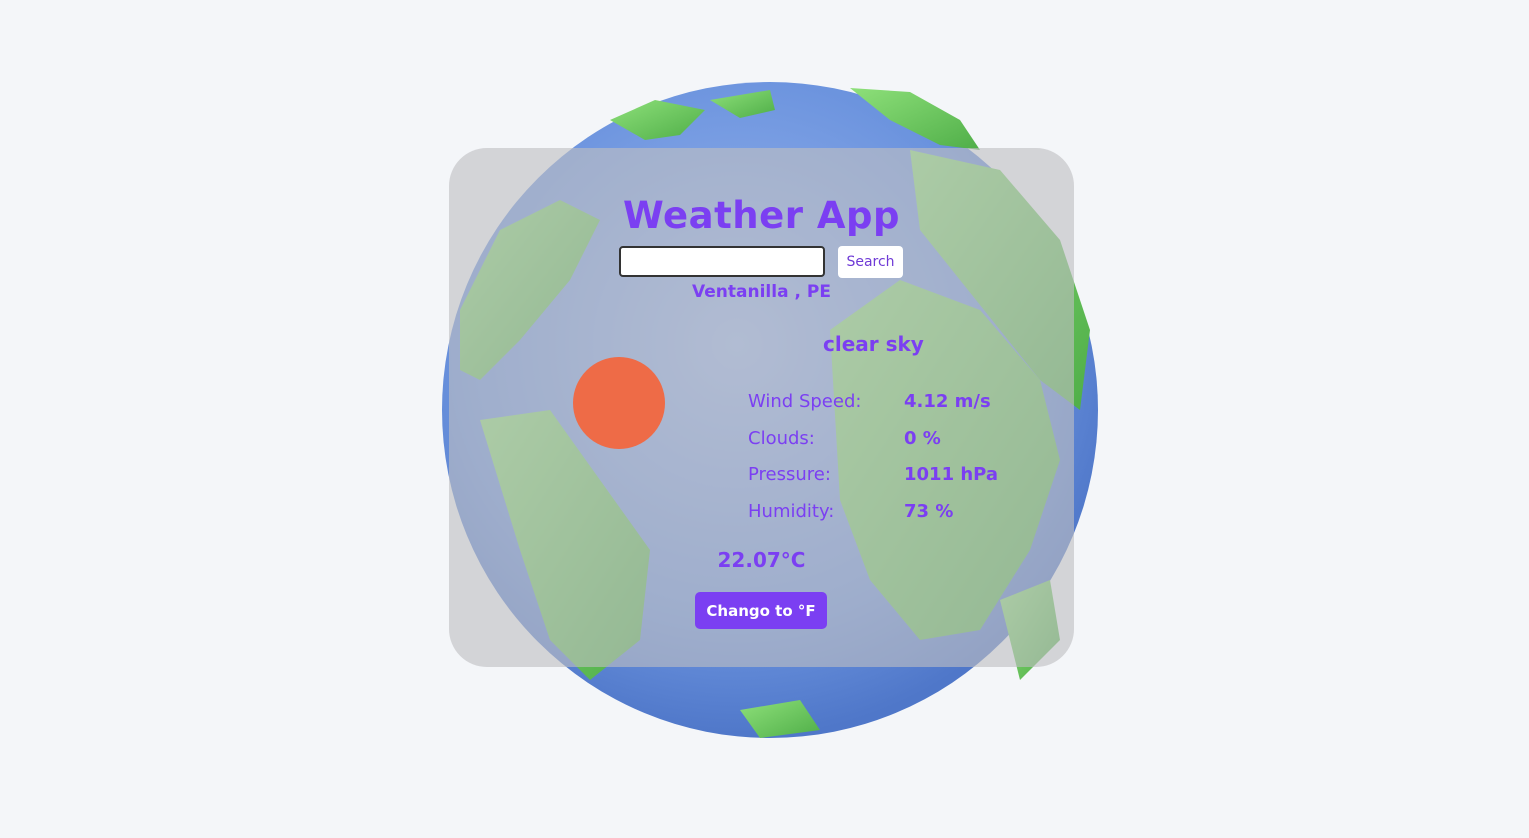 The height and width of the screenshot is (838, 1529). I want to click on stat-label: Humidity:, so click(791, 511).